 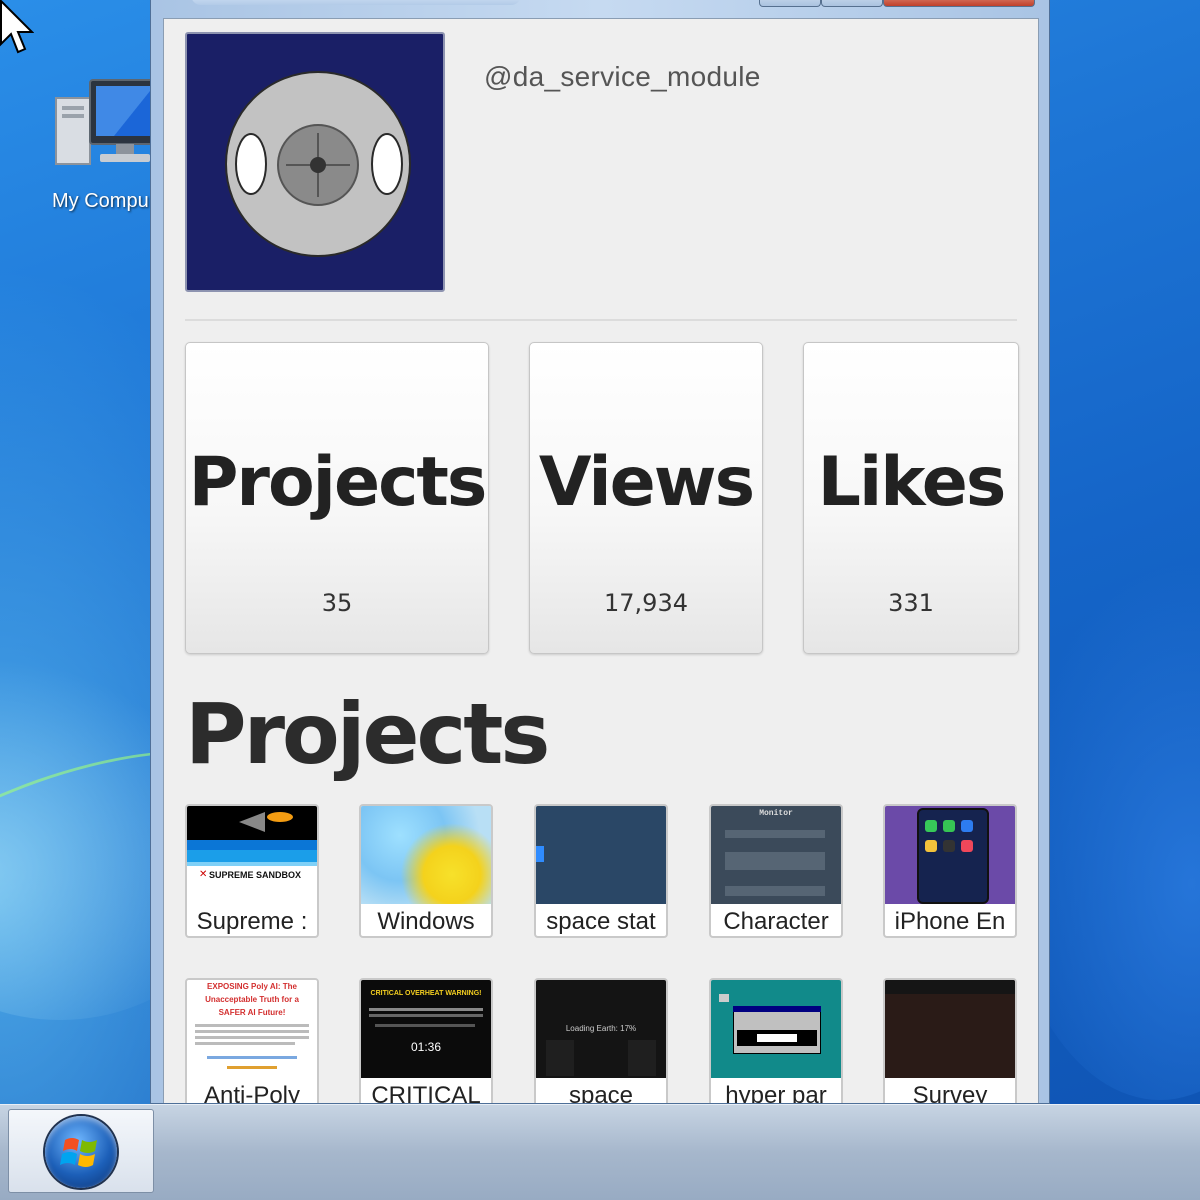 What do you see at coordinates (252, 921) in the screenshot?
I see `project-name: Supreme :` at bounding box center [252, 921].